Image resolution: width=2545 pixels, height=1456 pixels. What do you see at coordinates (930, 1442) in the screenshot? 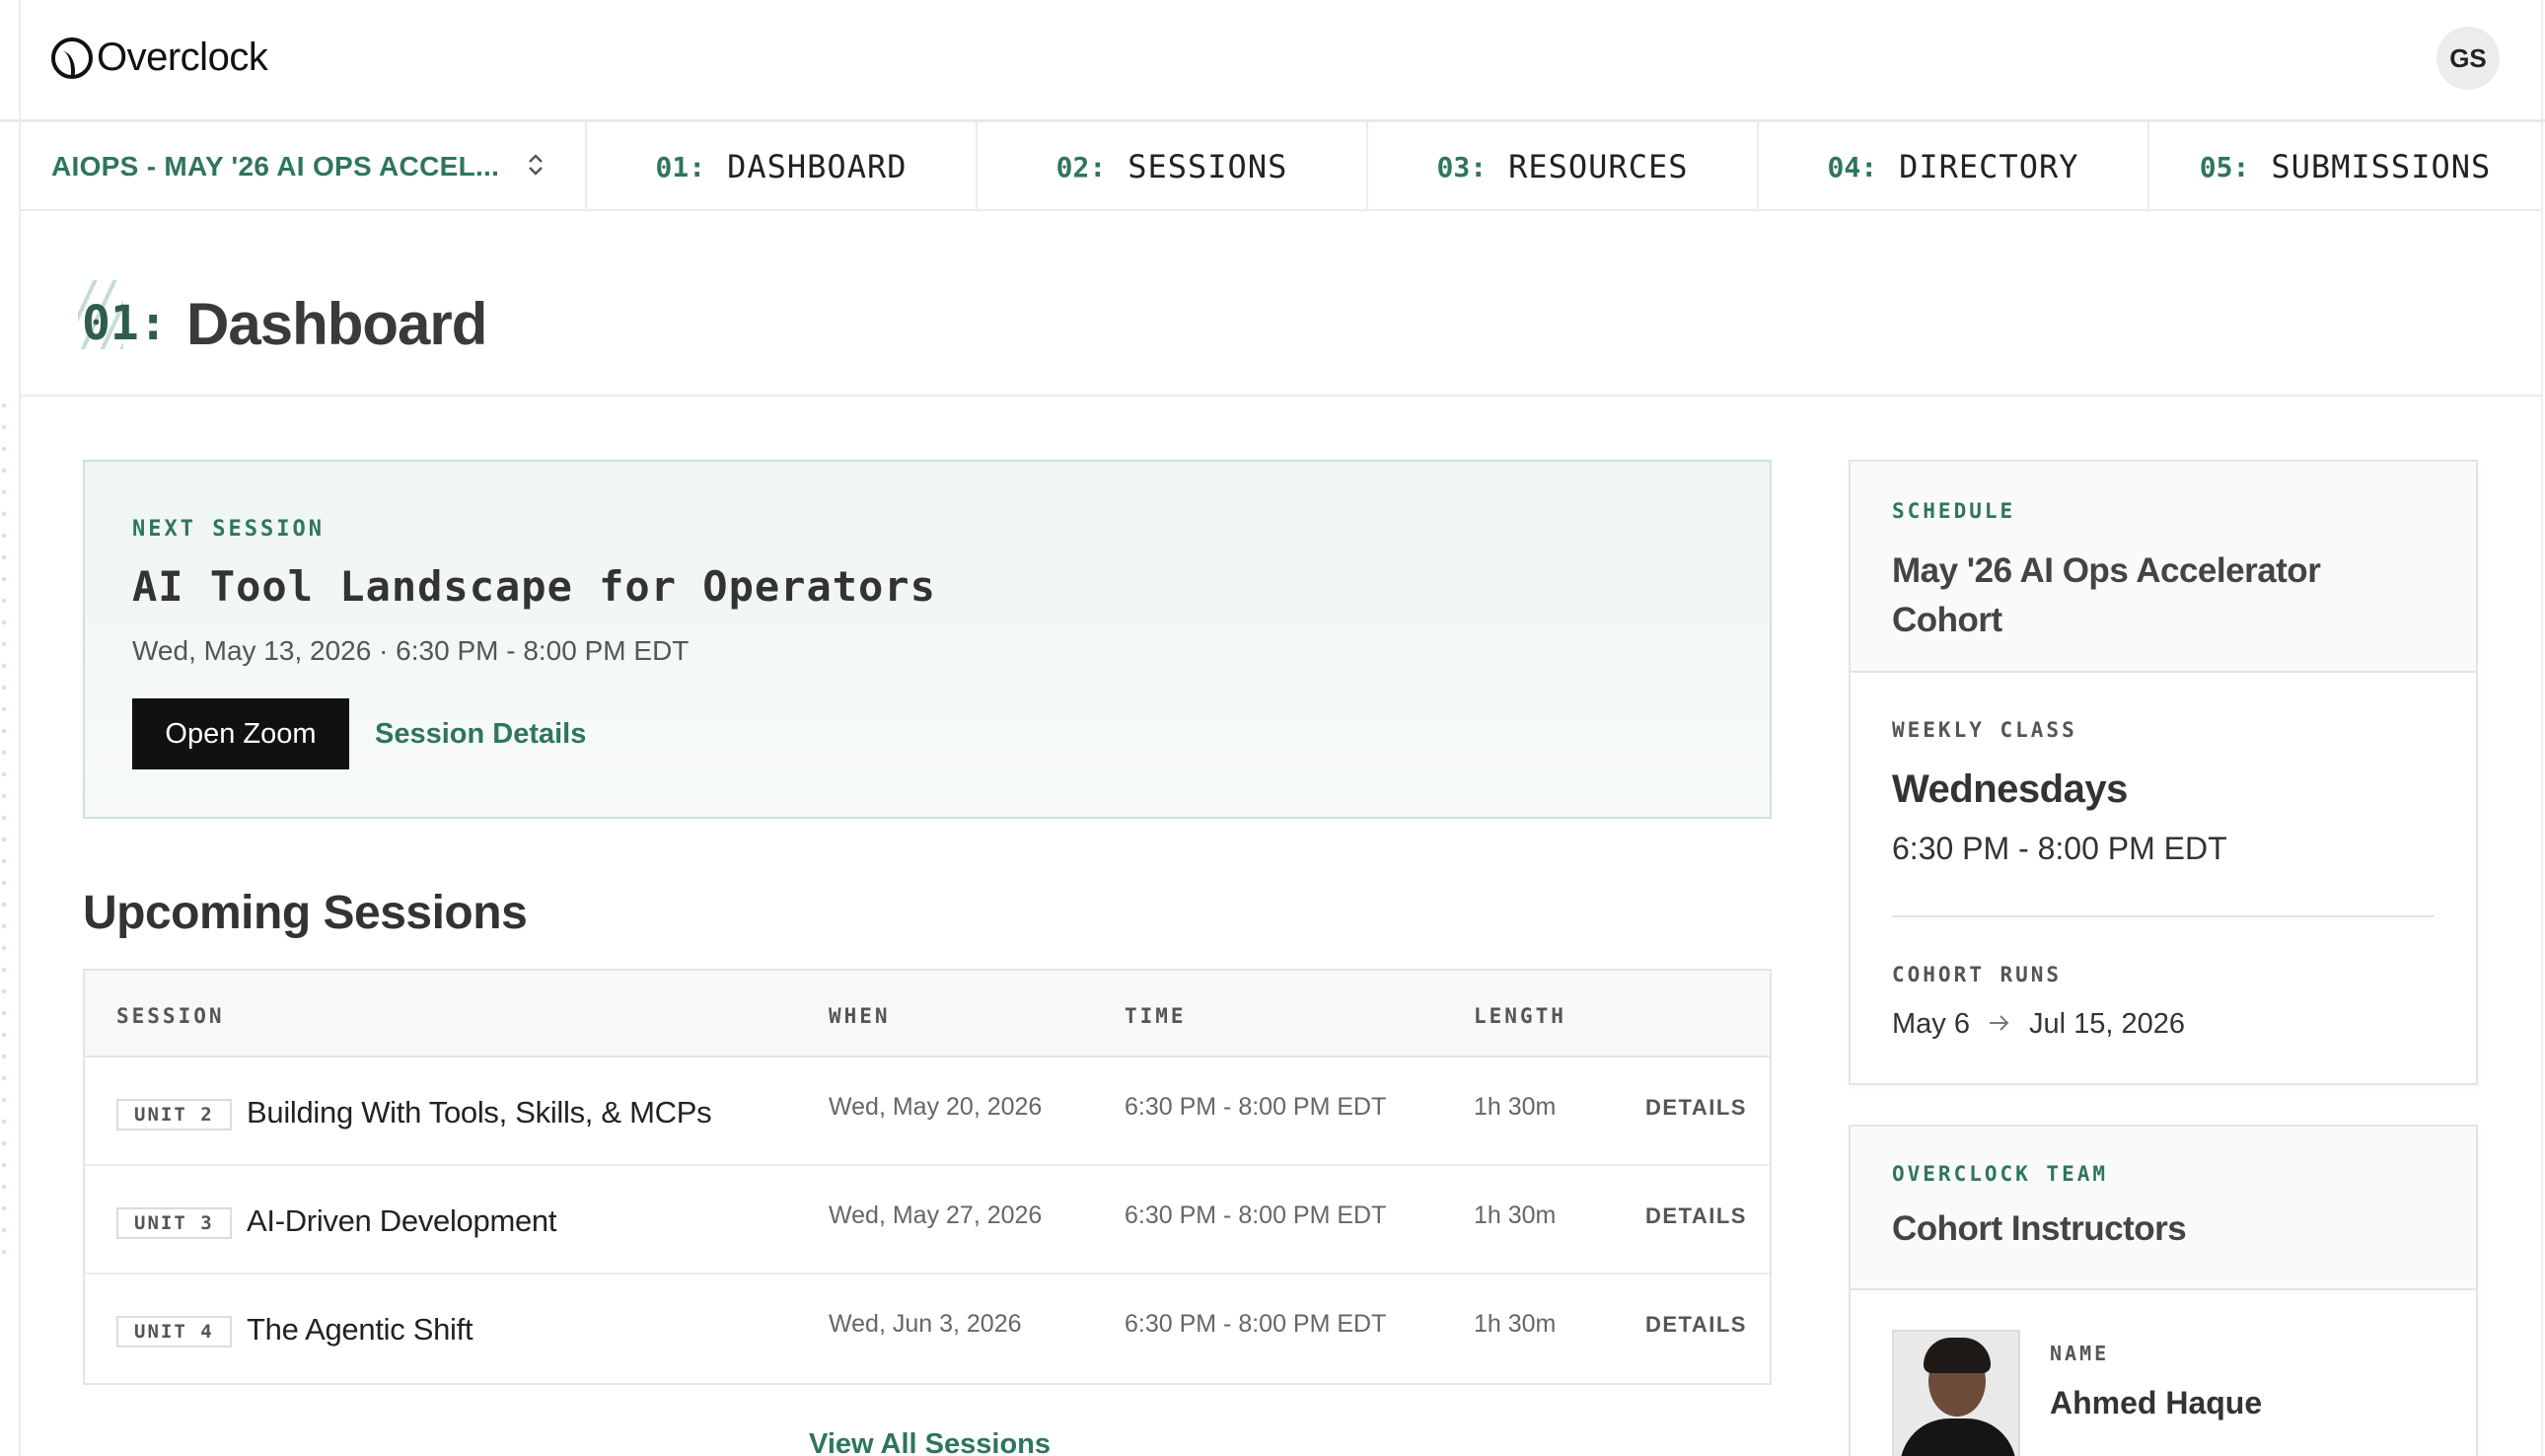
I see `view-all-sessions-link: View All Sessions` at bounding box center [930, 1442].